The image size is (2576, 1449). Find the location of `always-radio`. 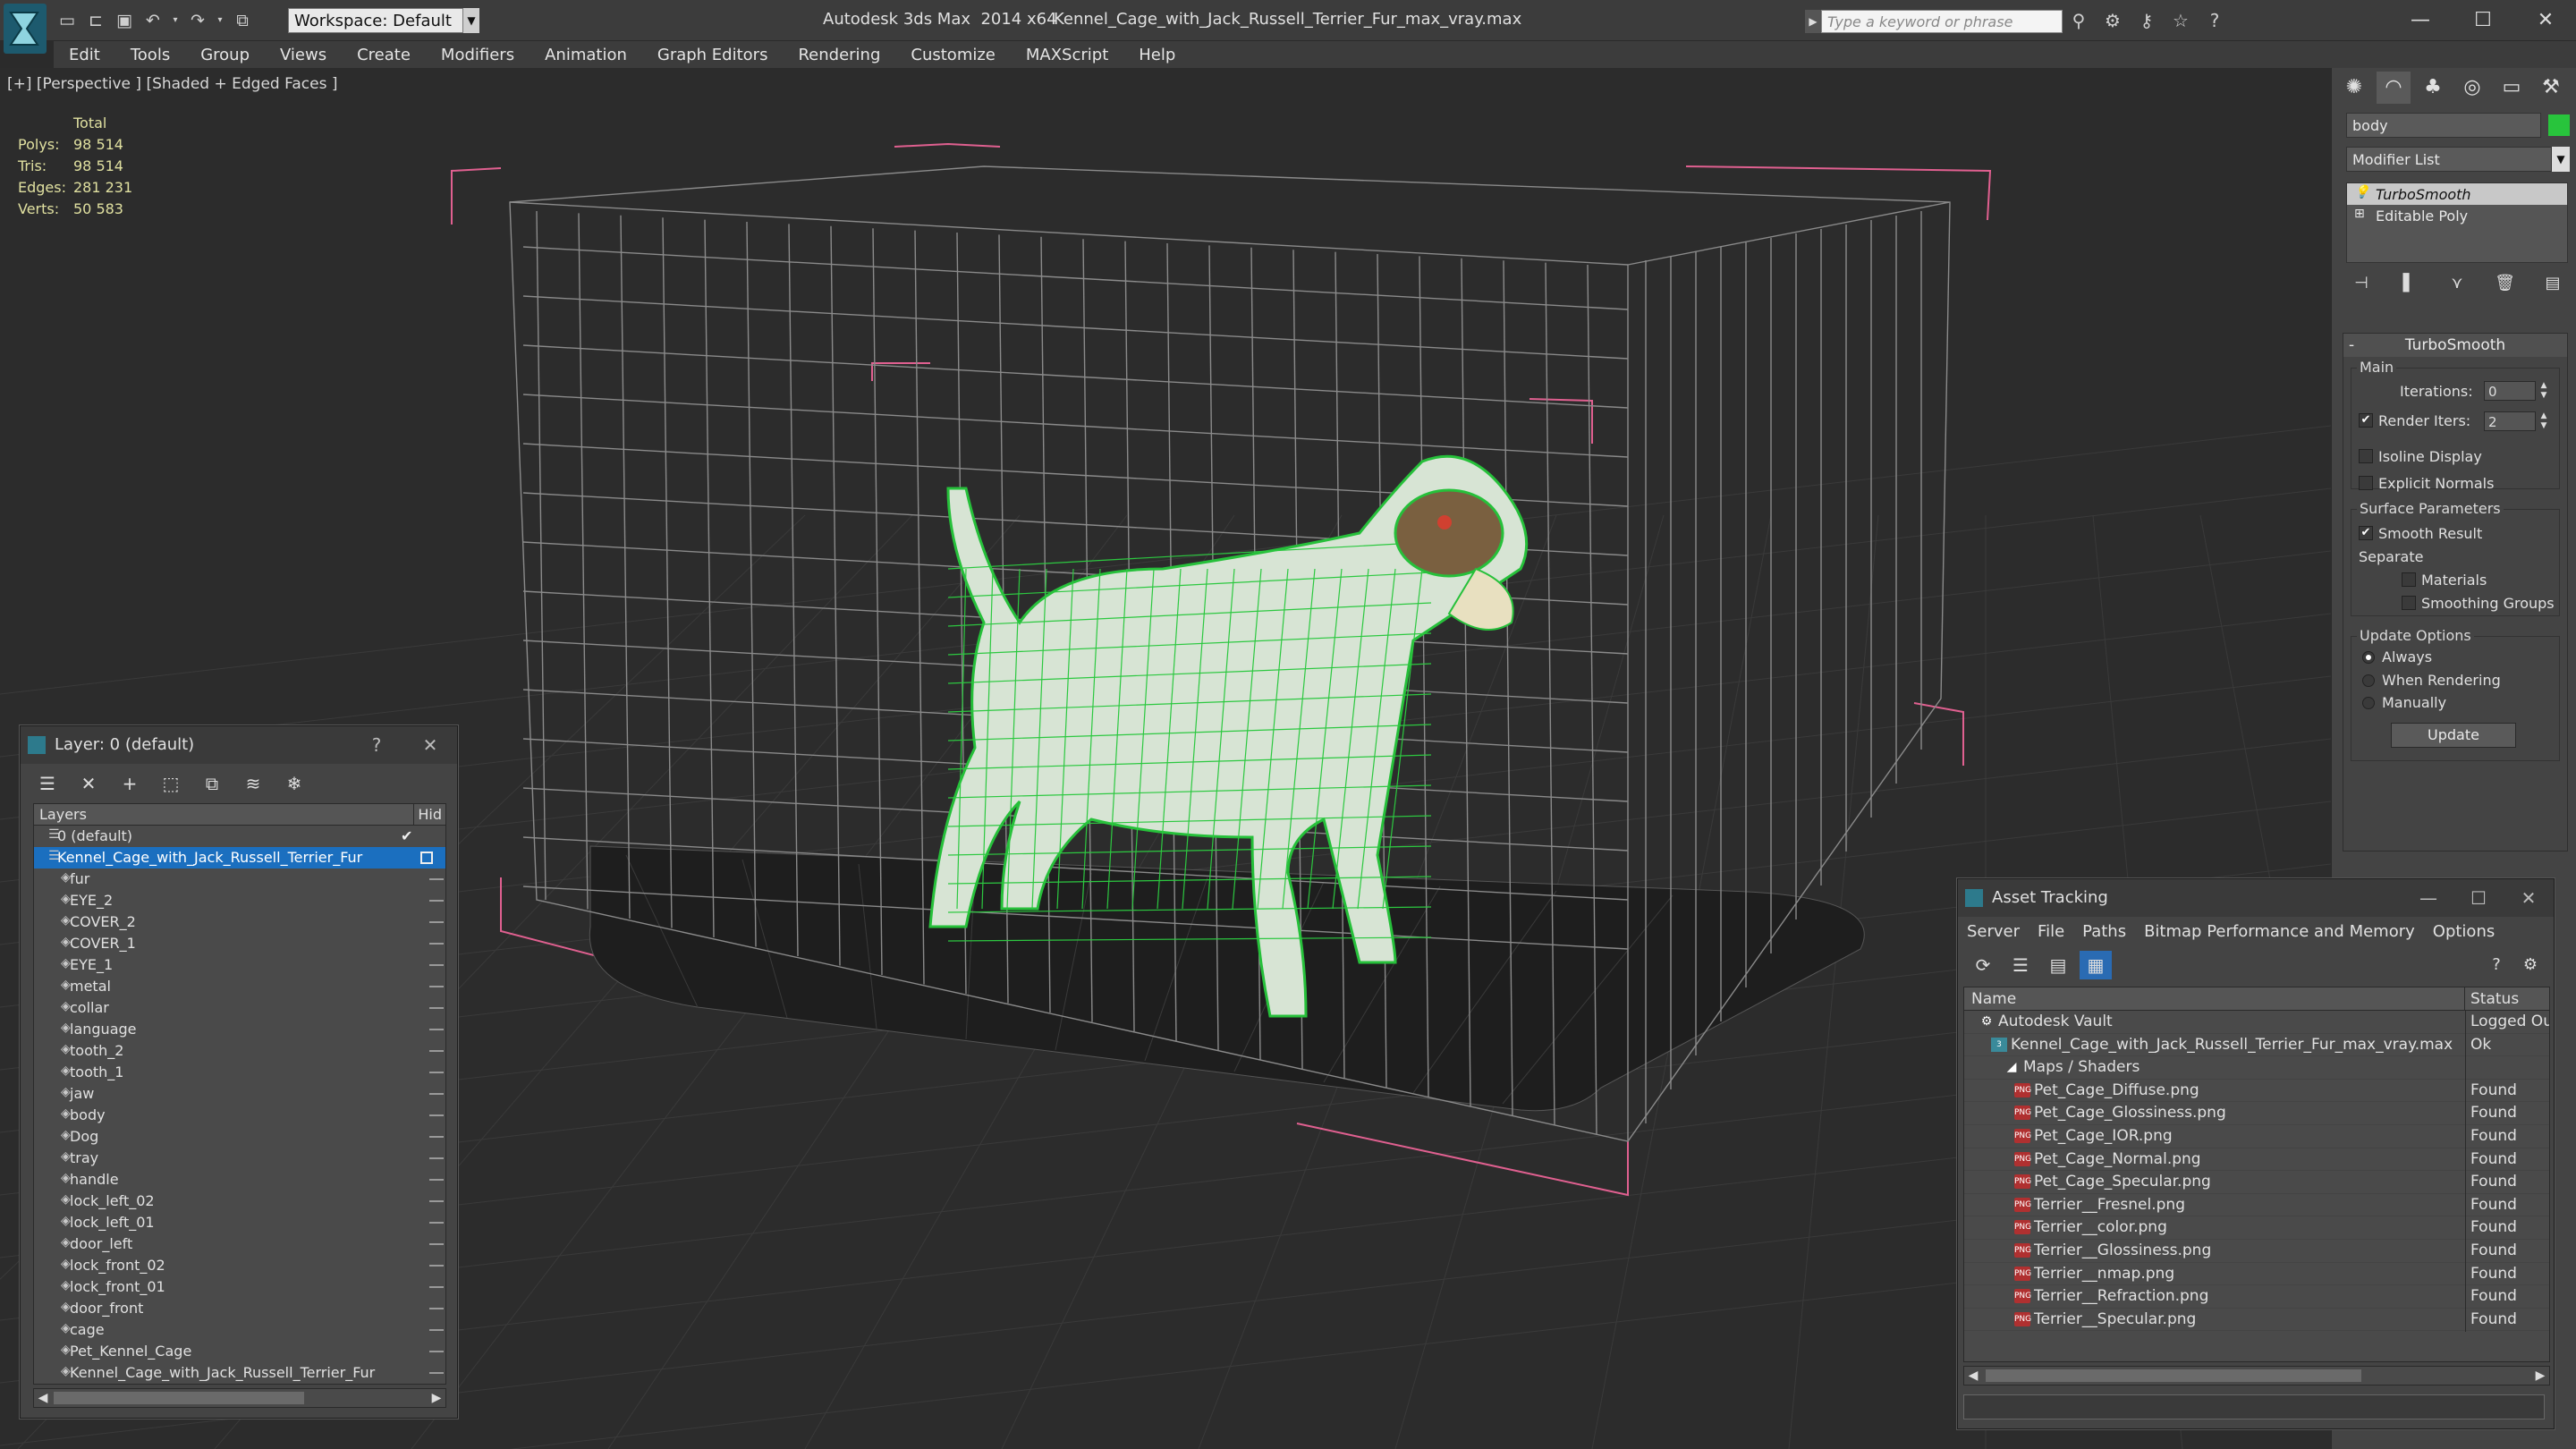

always-radio is located at coordinates (2368, 657).